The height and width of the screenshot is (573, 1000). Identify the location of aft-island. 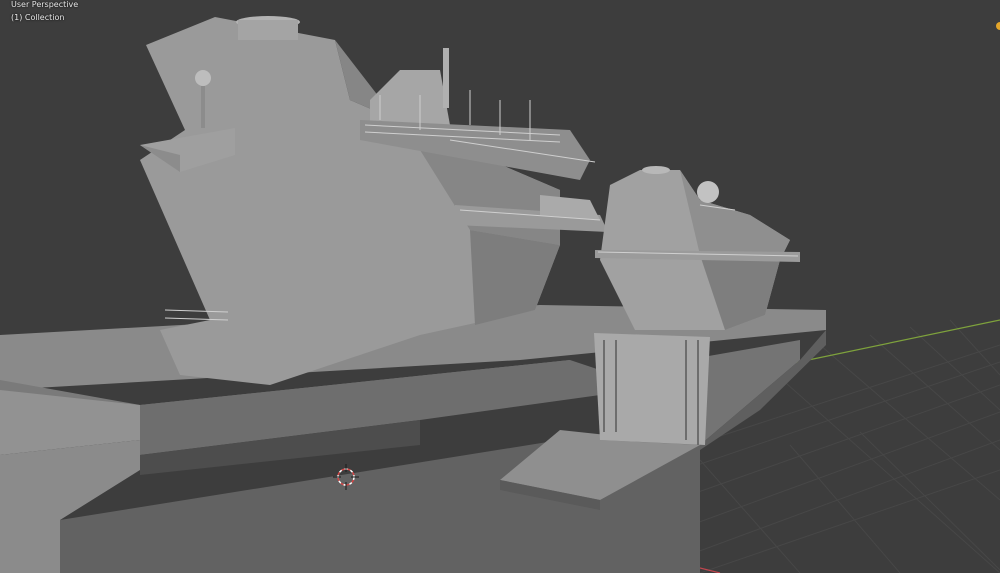
(697, 305).